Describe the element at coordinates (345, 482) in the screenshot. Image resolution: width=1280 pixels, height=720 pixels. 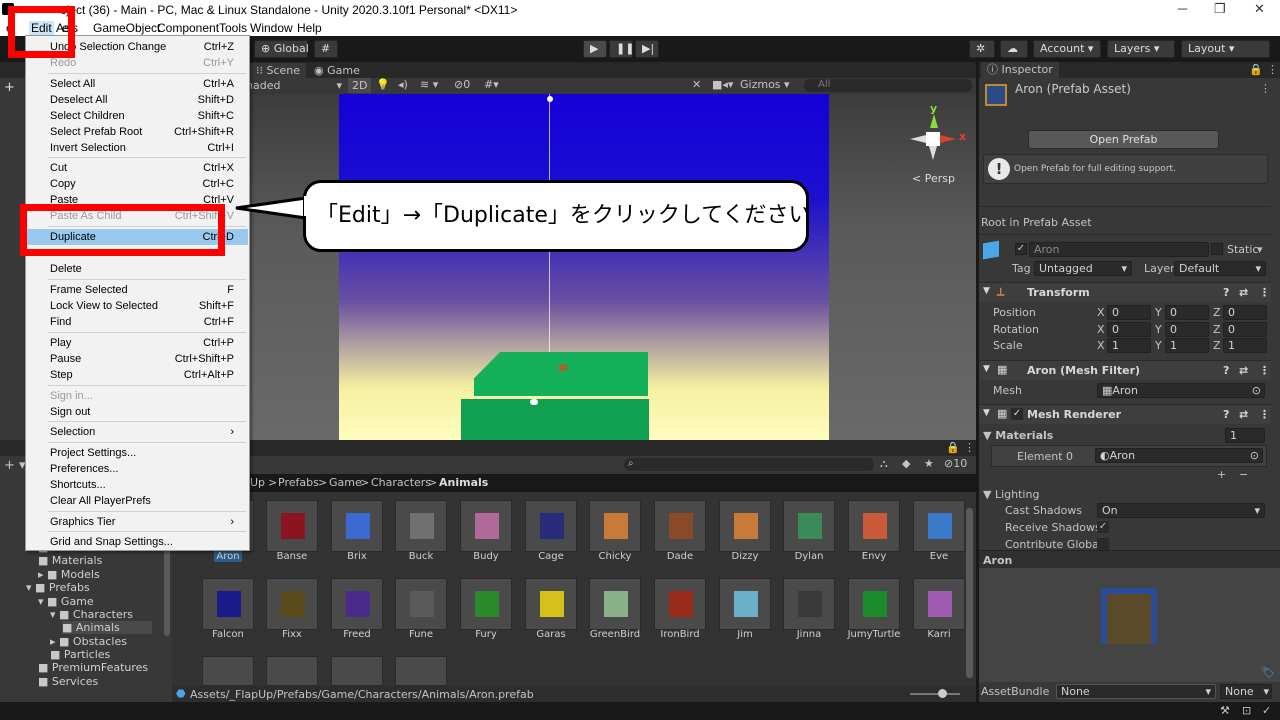
I see `breadcrumb-game: Game` at that location.